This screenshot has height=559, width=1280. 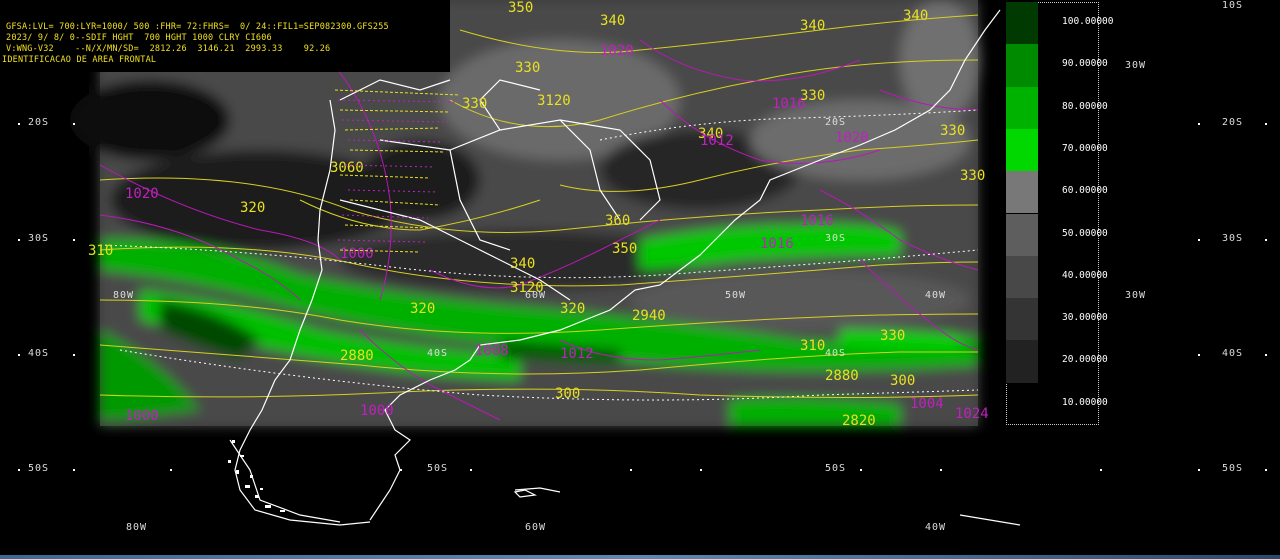 What do you see at coordinates (836, 353) in the screenshot?
I see `lat-label-40s-mid2: 40S` at bounding box center [836, 353].